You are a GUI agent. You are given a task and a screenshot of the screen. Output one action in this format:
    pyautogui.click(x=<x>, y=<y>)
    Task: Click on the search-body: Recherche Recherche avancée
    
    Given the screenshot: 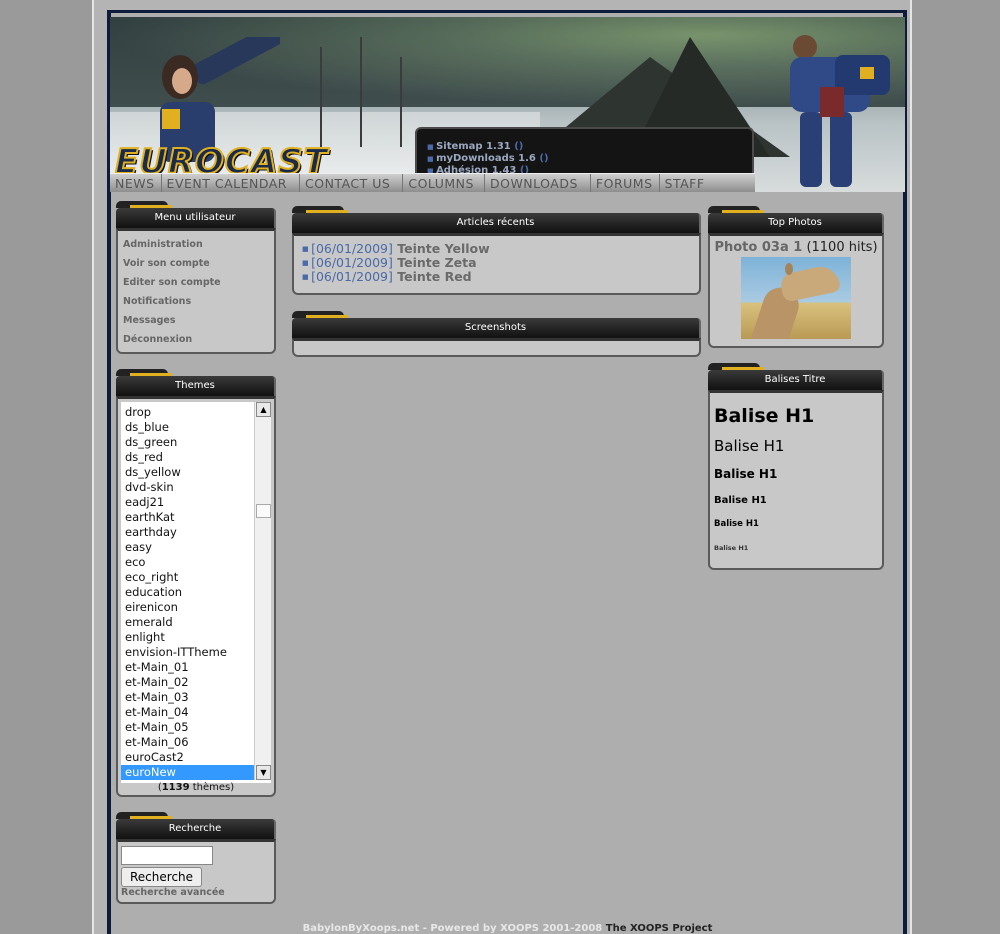 What is the action you would take?
    pyautogui.click(x=196, y=871)
    